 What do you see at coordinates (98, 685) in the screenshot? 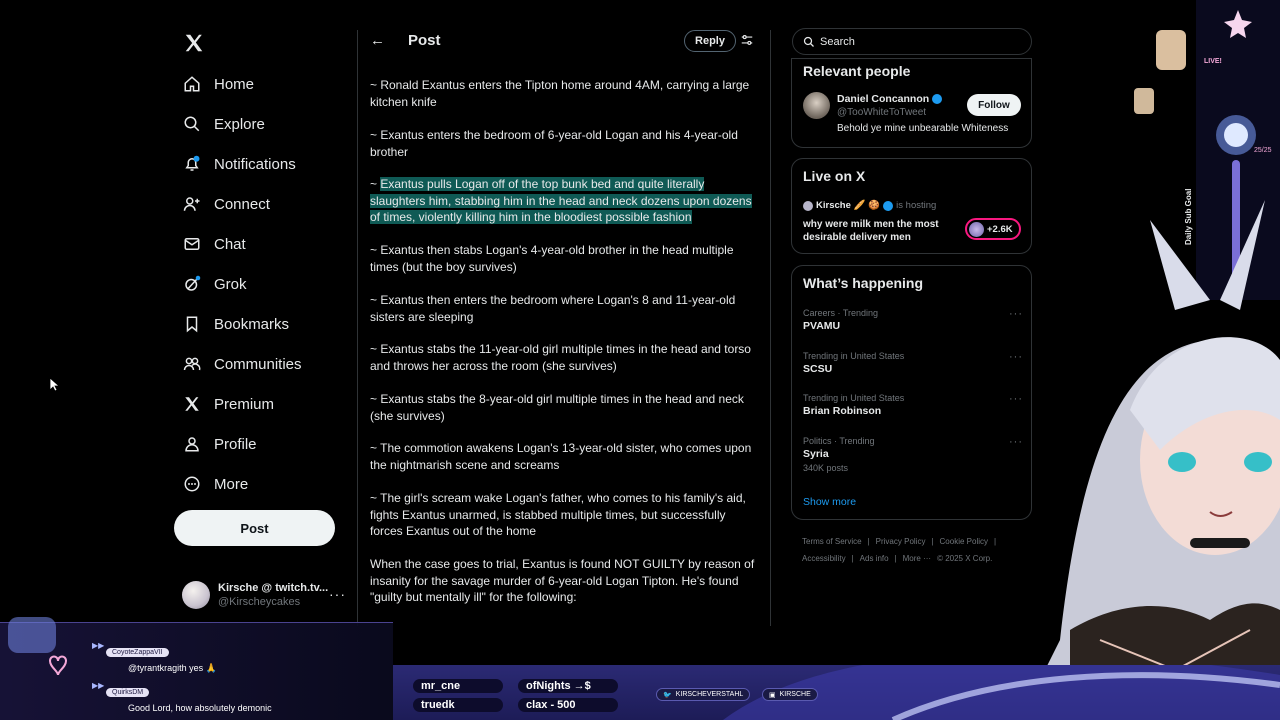
I see `chevron-right-icon: ▶▶` at bounding box center [98, 685].